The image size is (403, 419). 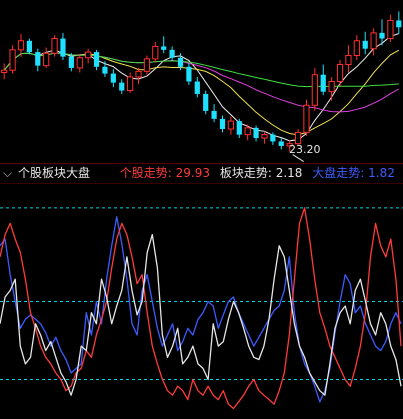 What do you see at coordinates (54, 173) in the screenshot?
I see `indicator-name: 个股板块大盘` at bounding box center [54, 173].